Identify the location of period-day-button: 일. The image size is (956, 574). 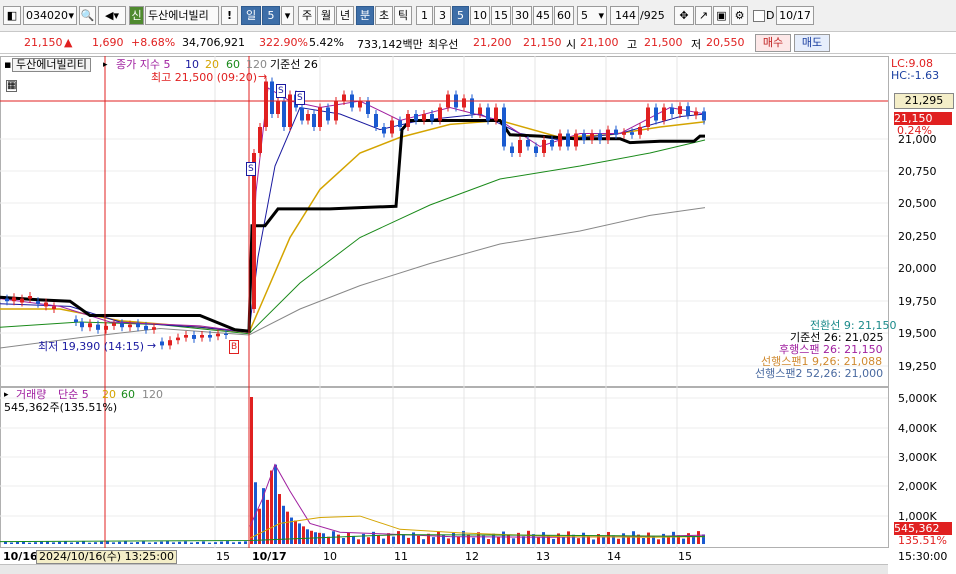
(251, 15).